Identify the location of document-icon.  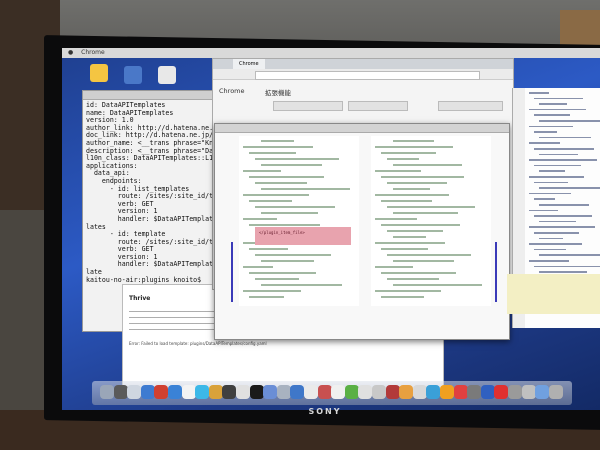
(167, 75).